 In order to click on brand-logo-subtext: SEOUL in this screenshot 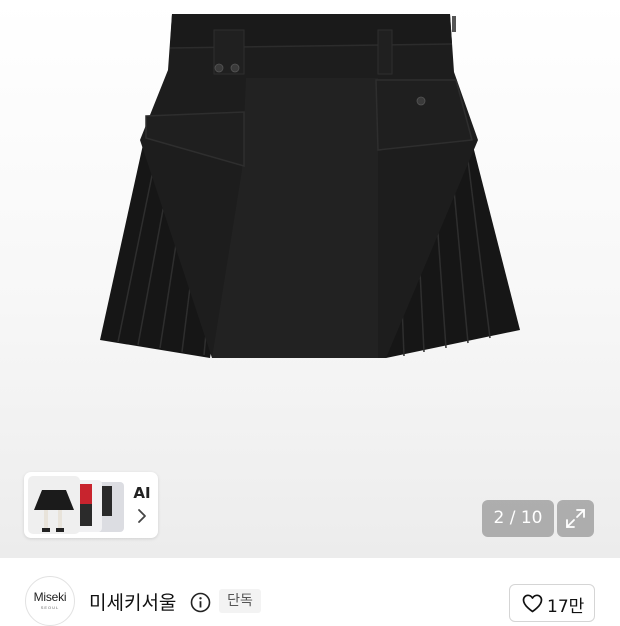, I will do `click(50, 607)`.